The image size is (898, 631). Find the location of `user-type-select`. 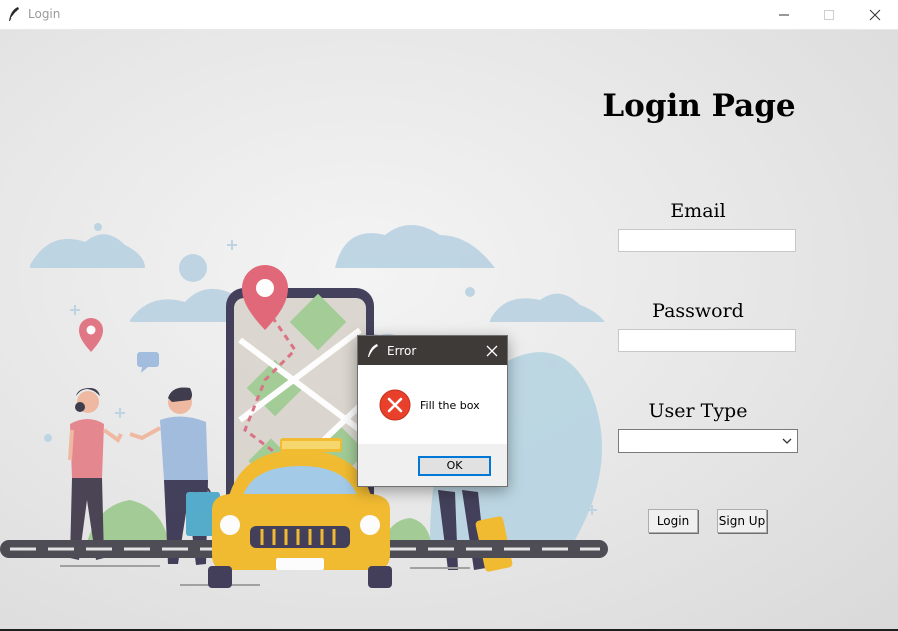

user-type-select is located at coordinates (708, 441).